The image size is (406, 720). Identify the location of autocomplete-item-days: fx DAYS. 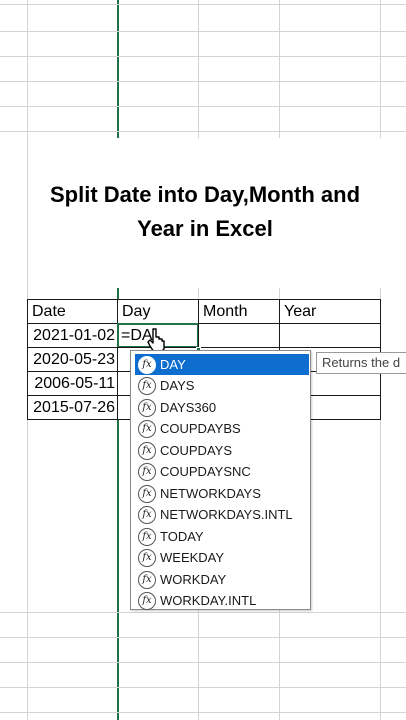
(222, 385).